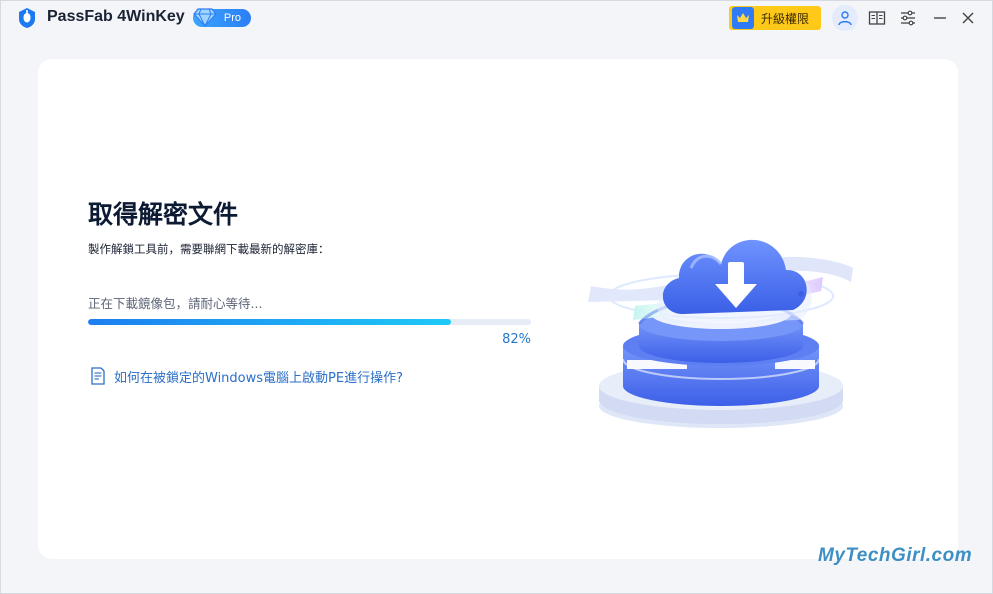 Image resolution: width=993 pixels, height=594 pixels. What do you see at coordinates (98, 376) in the screenshot?
I see `document-icon` at bounding box center [98, 376].